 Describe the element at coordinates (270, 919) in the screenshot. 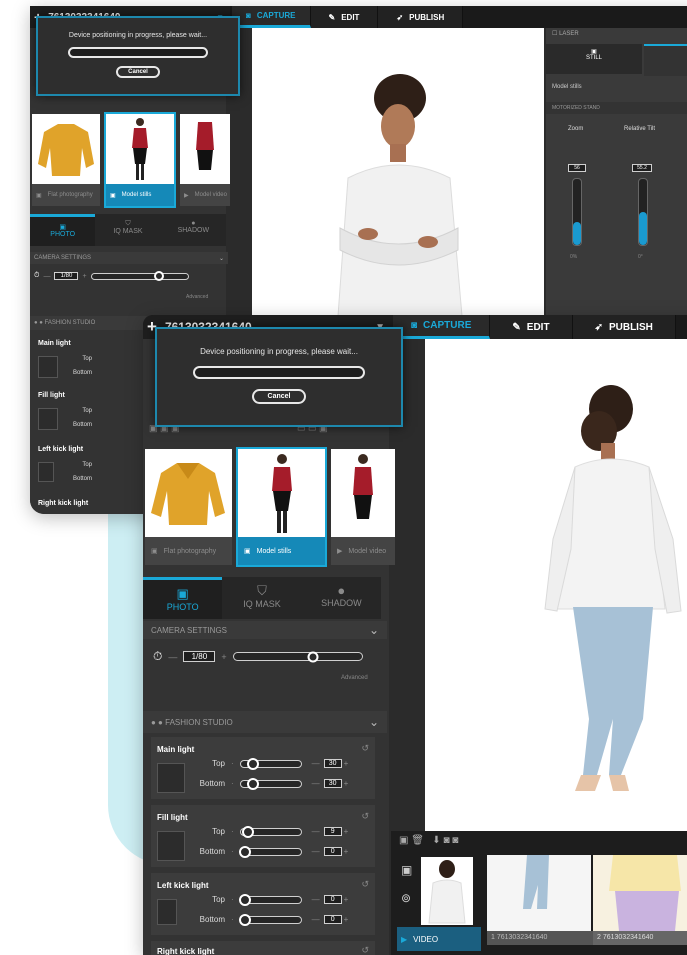

I see `left-kick-bottom-slider` at that location.